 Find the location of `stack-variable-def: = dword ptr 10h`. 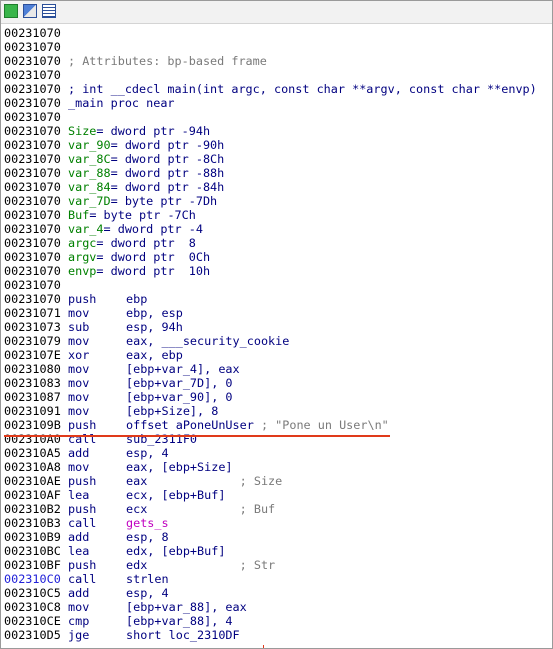

stack-variable-def: = dword ptr 10h is located at coordinates (153, 271).